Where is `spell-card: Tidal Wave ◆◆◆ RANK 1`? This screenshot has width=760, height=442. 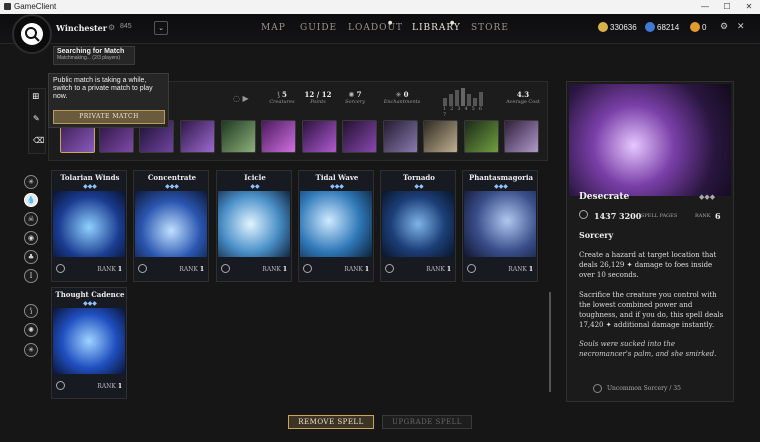 spell-card: Tidal Wave ◆◆◆ RANK 1 is located at coordinates (336, 226).